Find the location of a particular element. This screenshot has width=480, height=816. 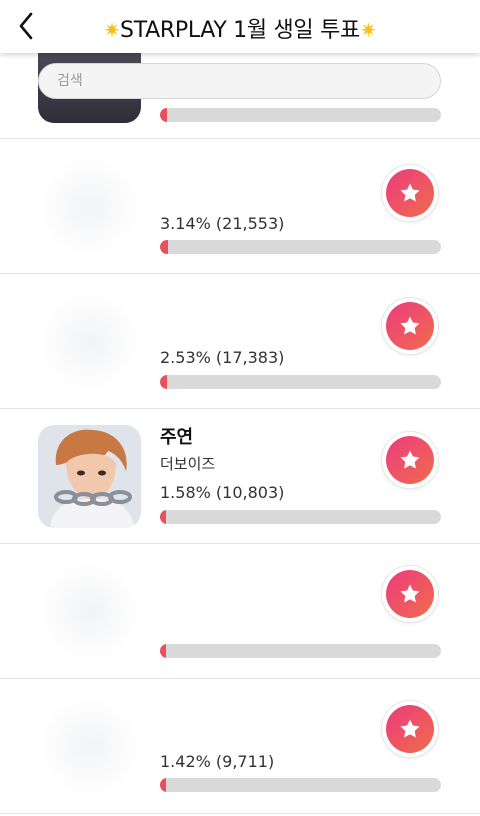

vote-stat: 1.42% (9,711) is located at coordinates (217, 761).